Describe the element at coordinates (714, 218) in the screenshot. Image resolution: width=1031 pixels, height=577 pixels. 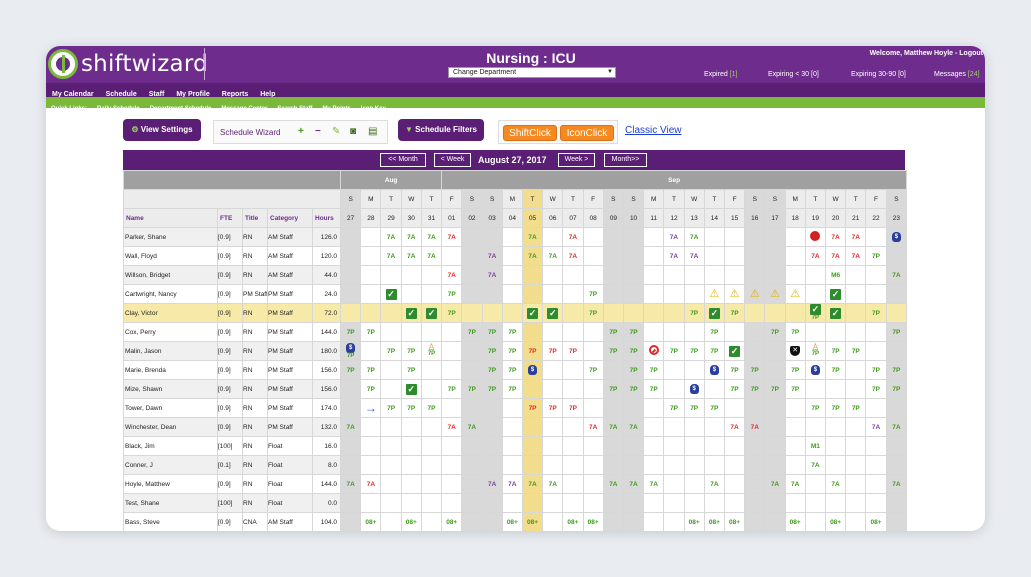
I see `date-header: 14` at that location.